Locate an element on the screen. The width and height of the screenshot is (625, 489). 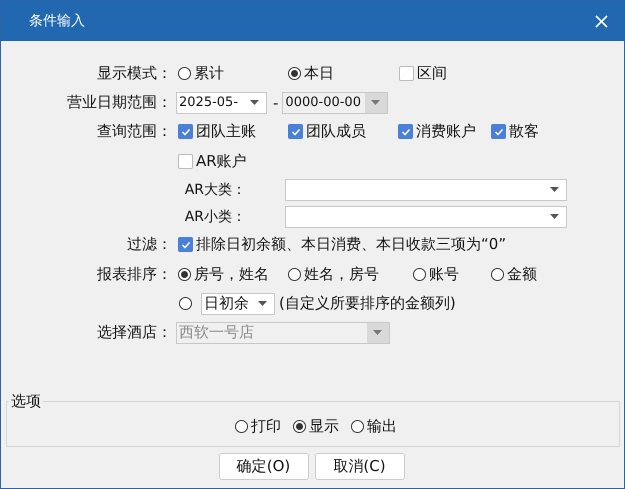
hint-text: (自定义所要排序的金额列) is located at coordinates (367, 303).